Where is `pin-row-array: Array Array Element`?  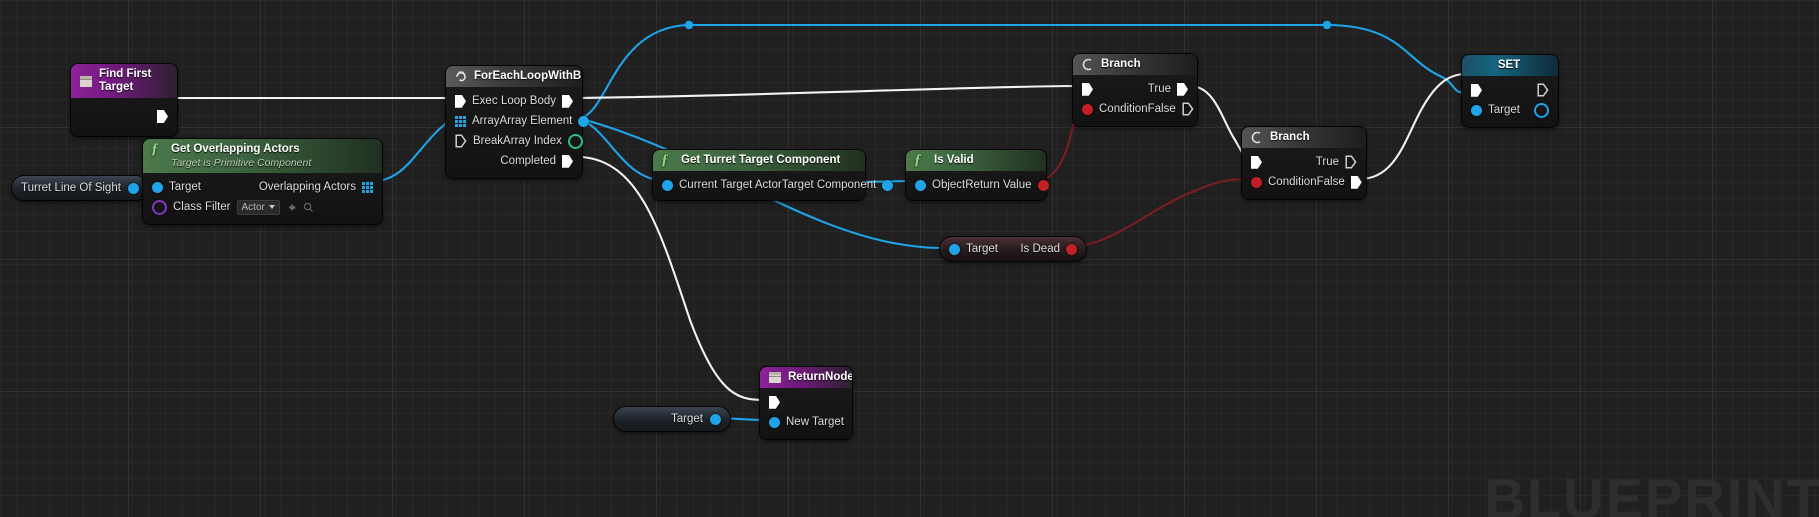
pin-row-array: Array Array Element is located at coordinates (518, 121).